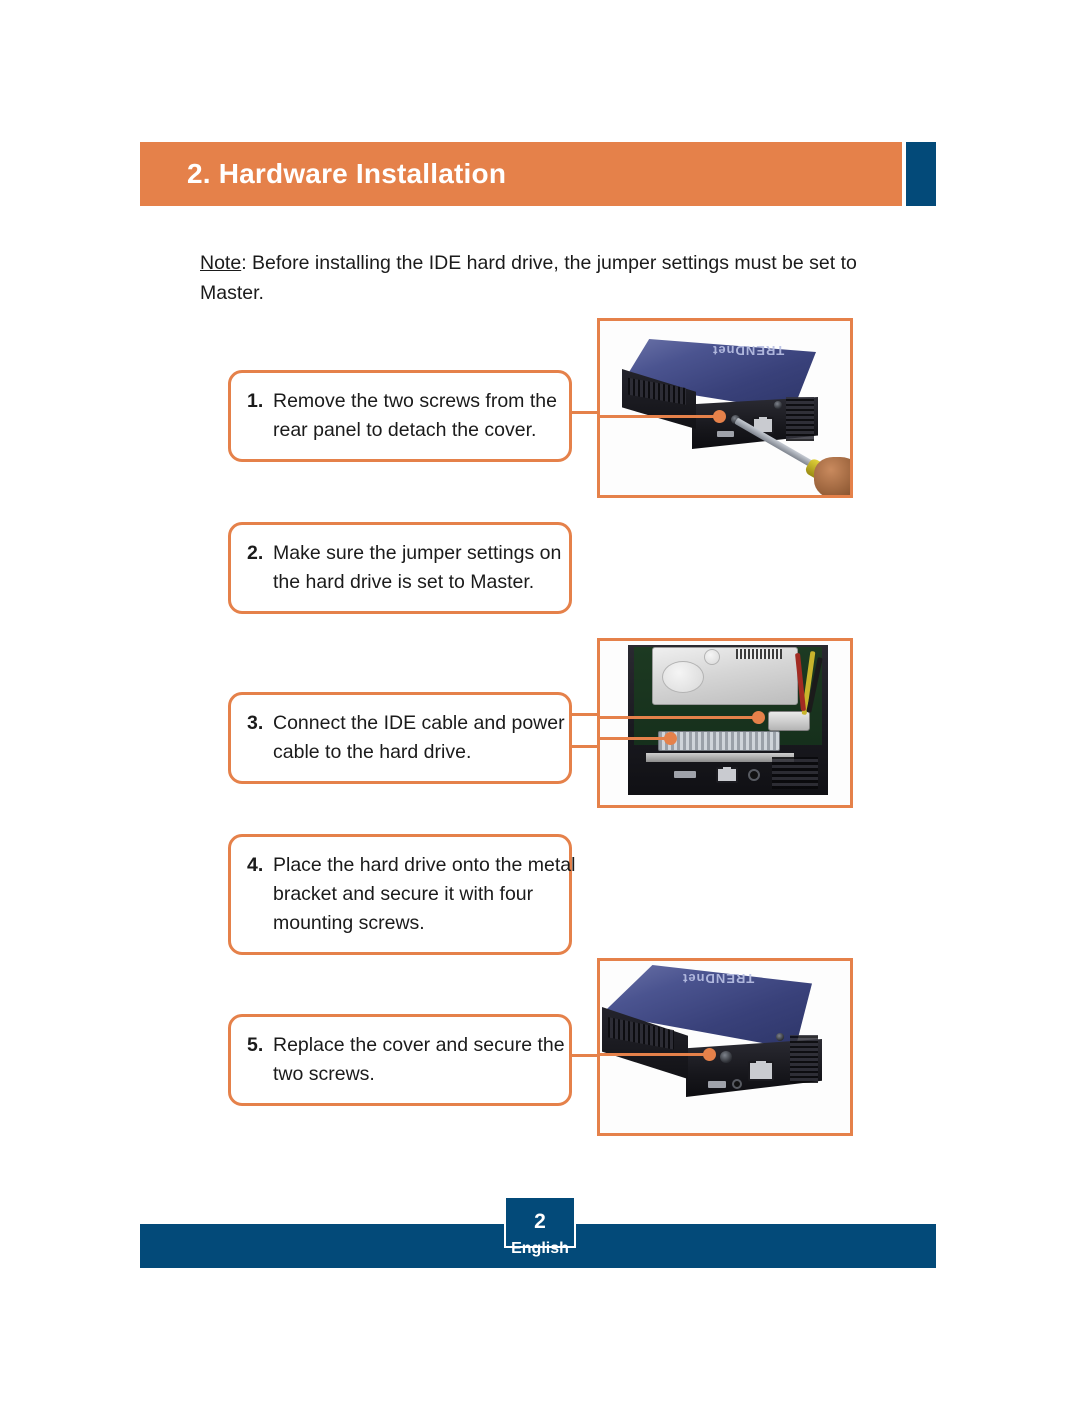  What do you see at coordinates (585, 746) in the screenshot?
I see `connector-step-3-lower` at bounding box center [585, 746].